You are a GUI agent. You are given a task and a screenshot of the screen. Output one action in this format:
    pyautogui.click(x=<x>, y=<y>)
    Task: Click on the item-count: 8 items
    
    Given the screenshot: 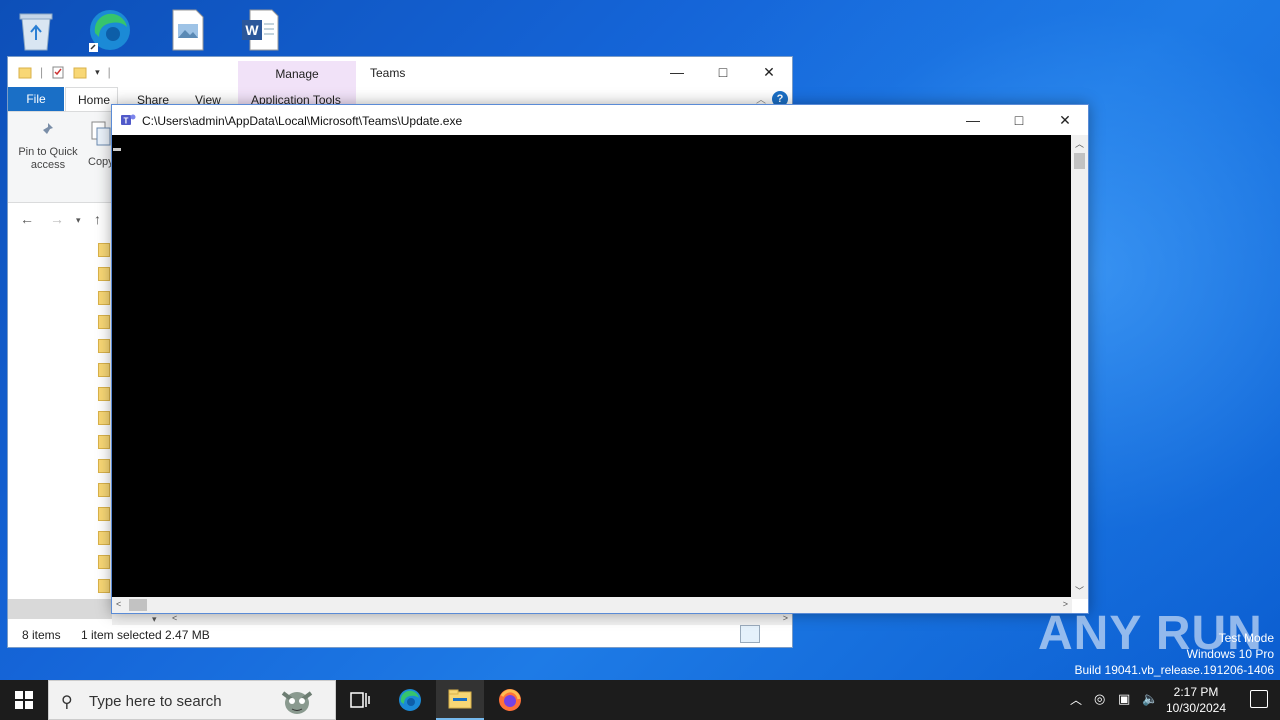 What is the action you would take?
    pyautogui.click(x=41, y=635)
    